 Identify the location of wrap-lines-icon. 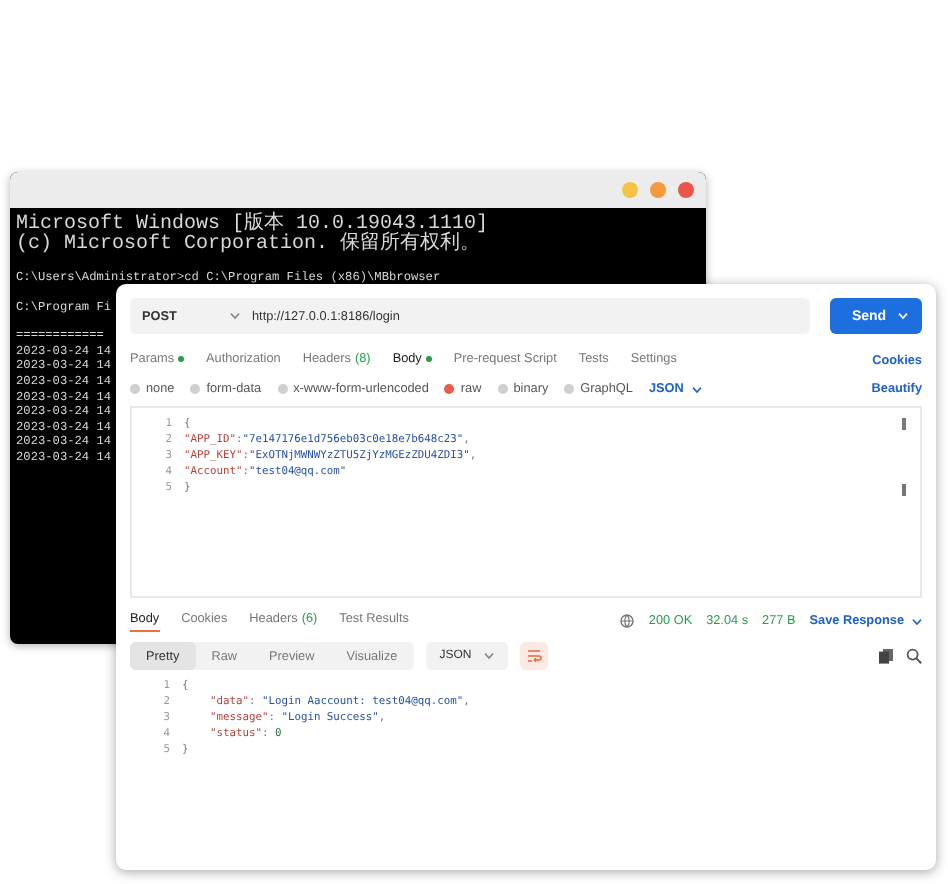
(533, 656).